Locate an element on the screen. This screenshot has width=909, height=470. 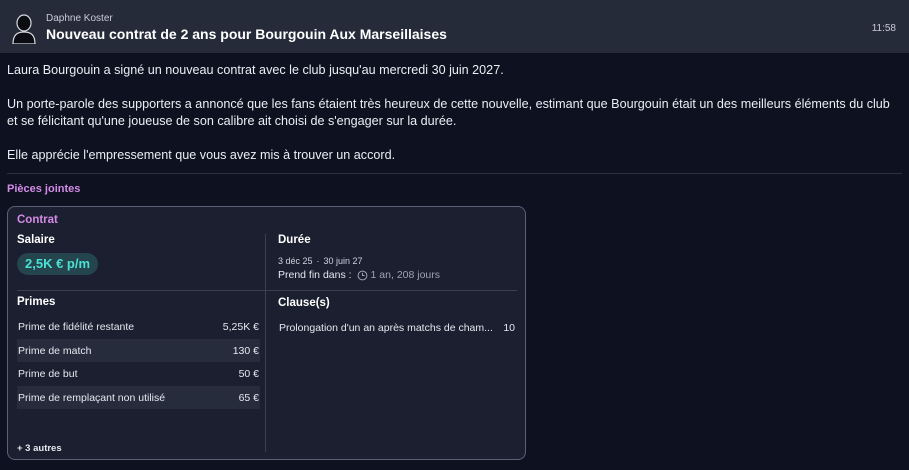
bonuses-label: Primes is located at coordinates (36, 302).